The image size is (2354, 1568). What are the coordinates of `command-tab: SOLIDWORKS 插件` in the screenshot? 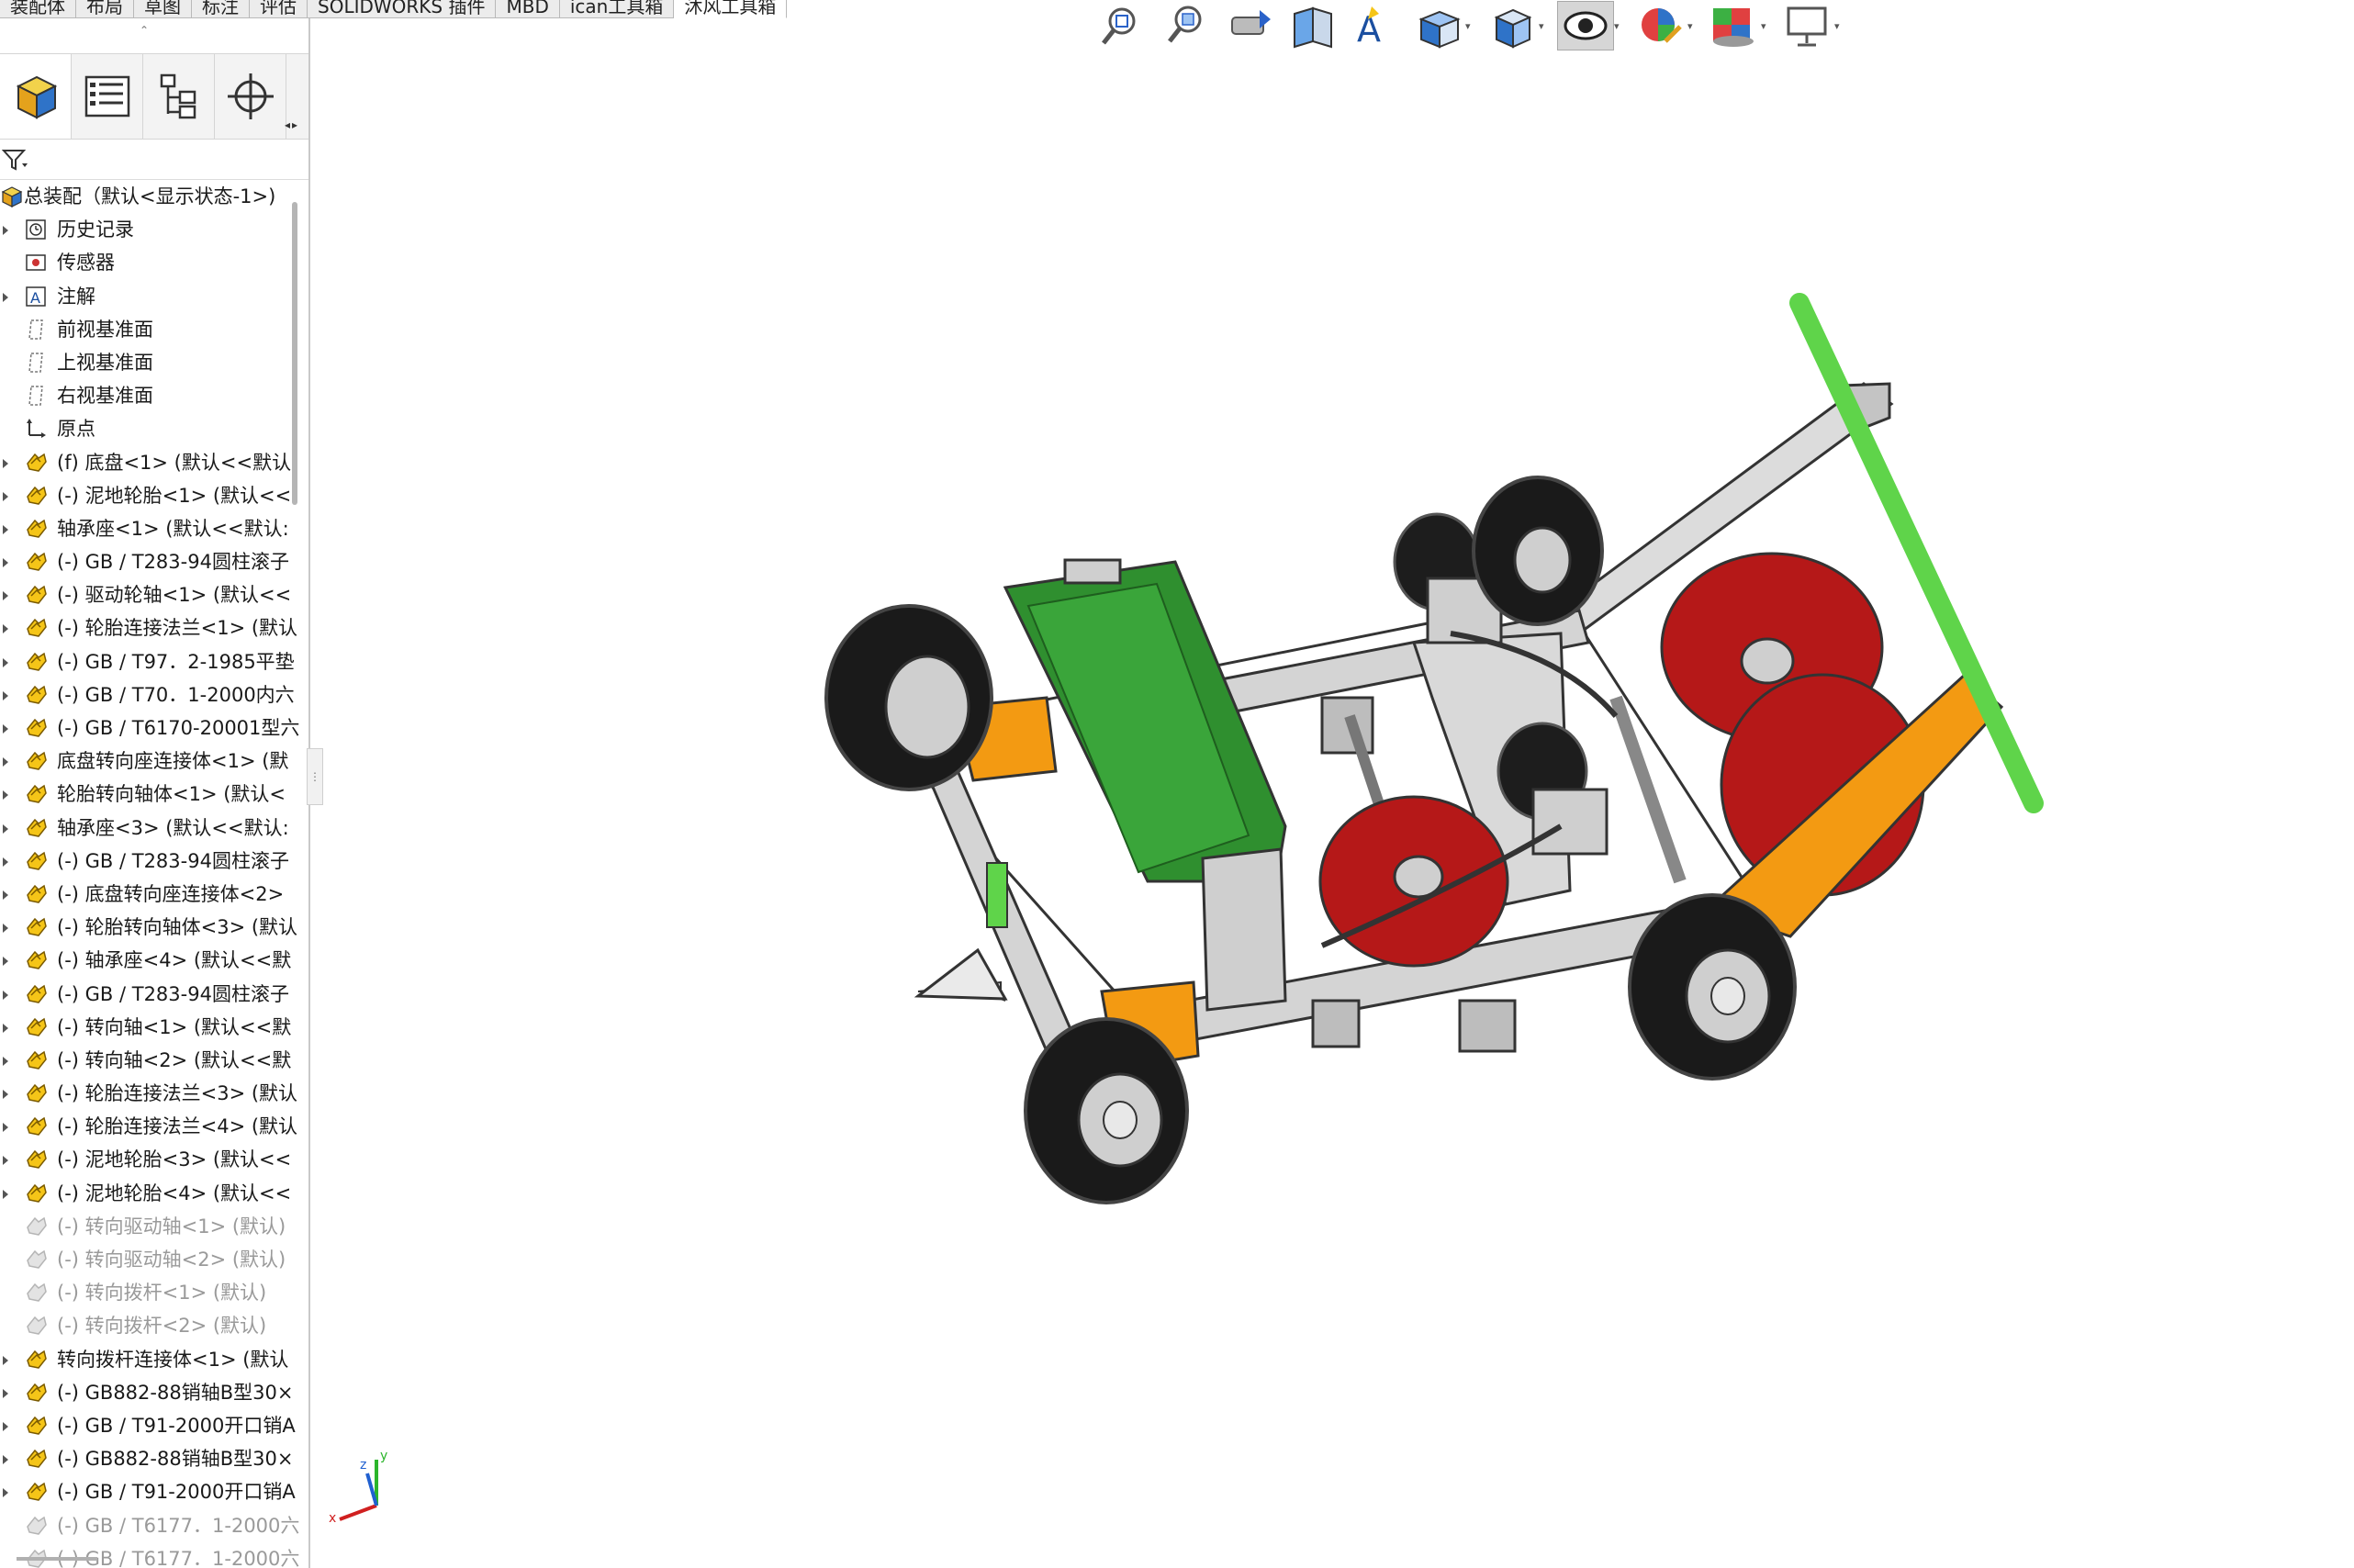 It's located at (403, 9).